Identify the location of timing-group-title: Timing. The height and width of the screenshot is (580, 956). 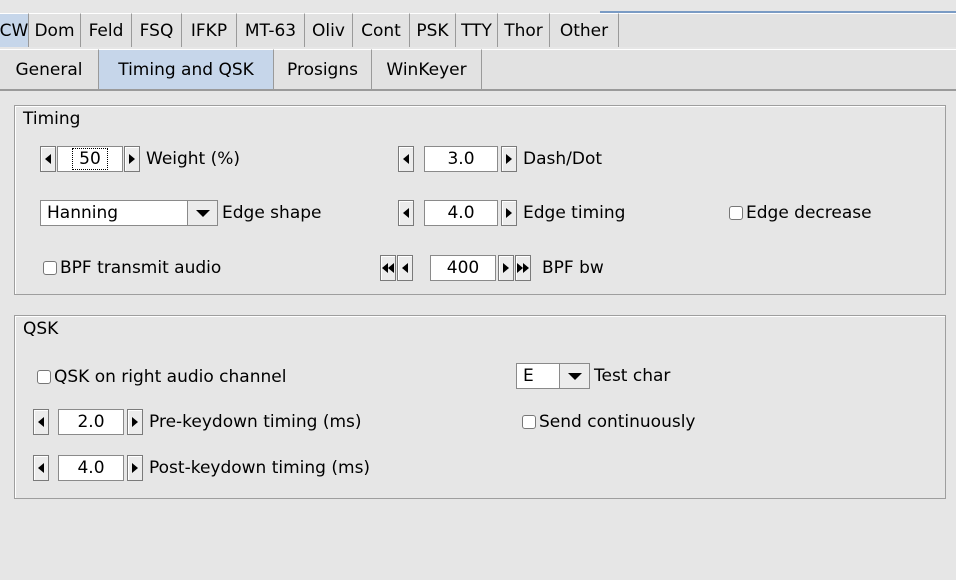
(52, 119).